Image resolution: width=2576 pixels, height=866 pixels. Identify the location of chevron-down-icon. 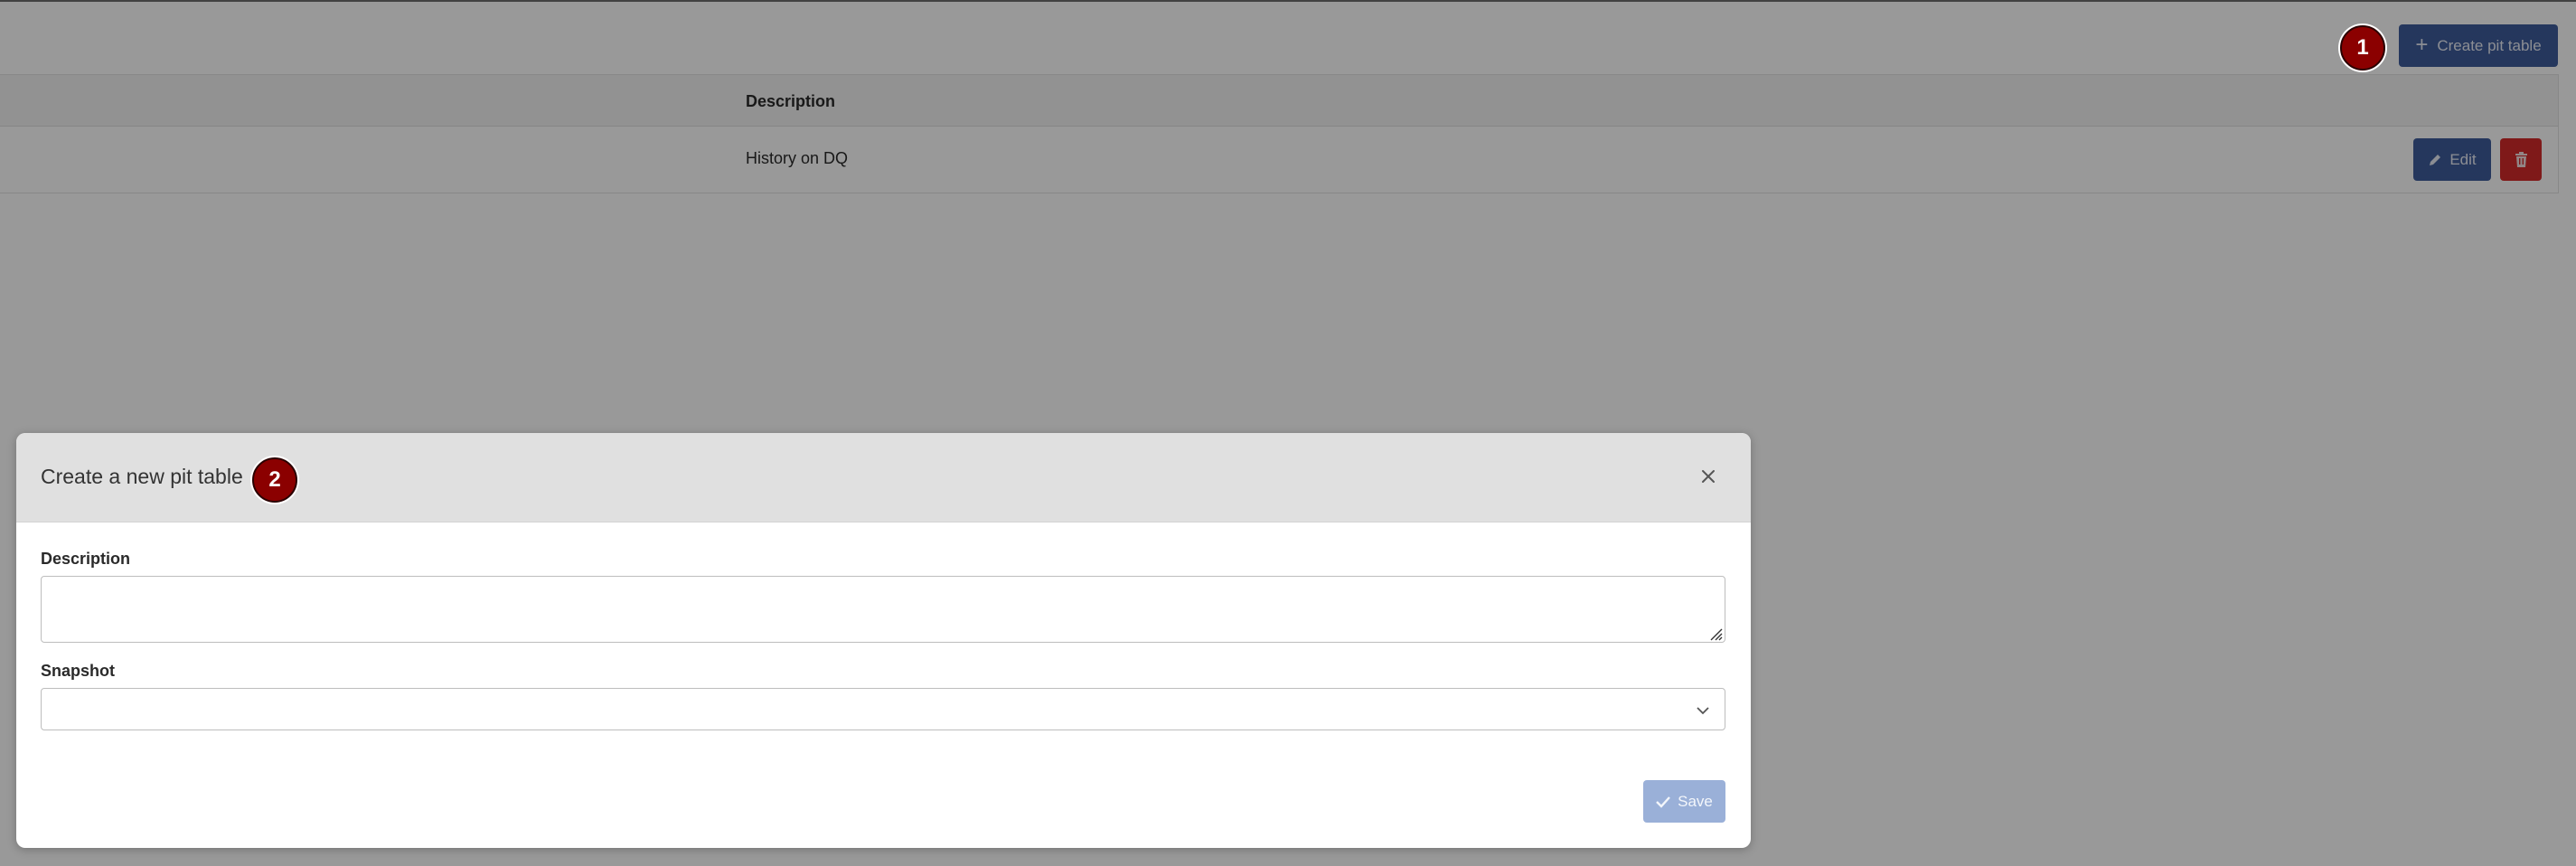
(1703, 711).